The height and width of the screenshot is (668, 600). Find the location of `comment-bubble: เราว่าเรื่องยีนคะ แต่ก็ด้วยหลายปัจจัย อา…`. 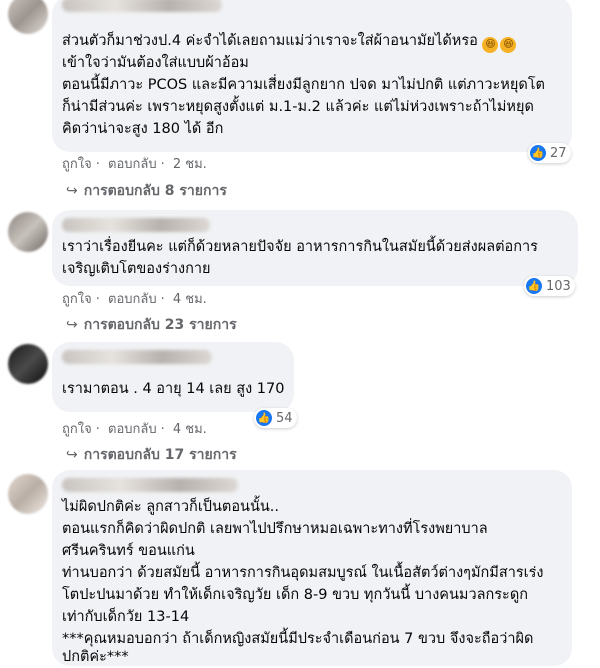

comment-bubble: เราว่าเรื่องยีนคะ แต่ก็ด้วยหลายปัจจัย อา… is located at coordinates (315, 248).